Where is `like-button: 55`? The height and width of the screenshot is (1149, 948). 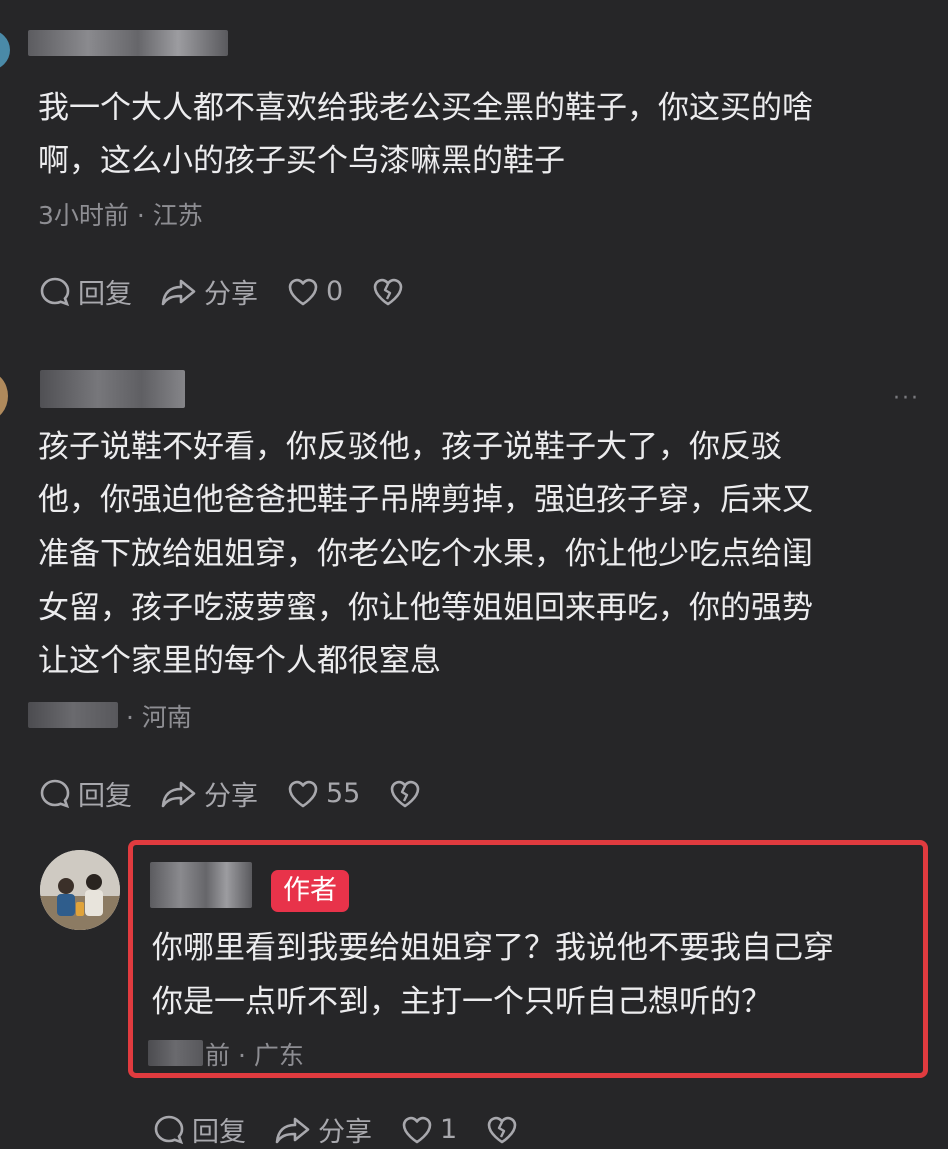
like-button: 55 is located at coordinates (323, 794).